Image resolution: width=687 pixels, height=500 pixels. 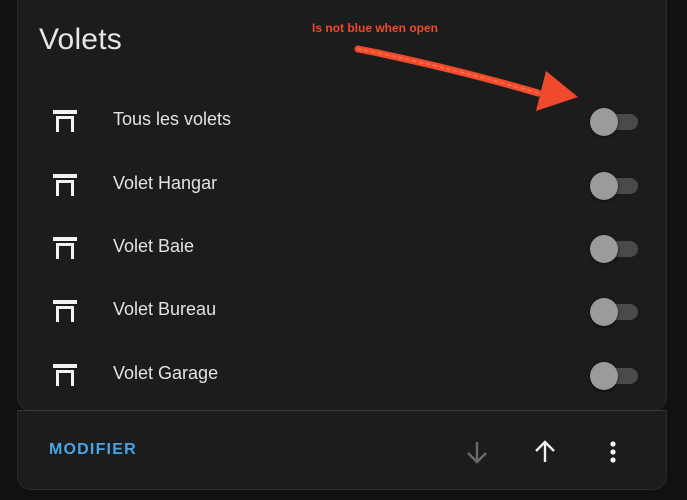 What do you see at coordinates (93, 450) in the screenshot?
I see `modify-button: MODIFIER` at bounding box center [93, 450].